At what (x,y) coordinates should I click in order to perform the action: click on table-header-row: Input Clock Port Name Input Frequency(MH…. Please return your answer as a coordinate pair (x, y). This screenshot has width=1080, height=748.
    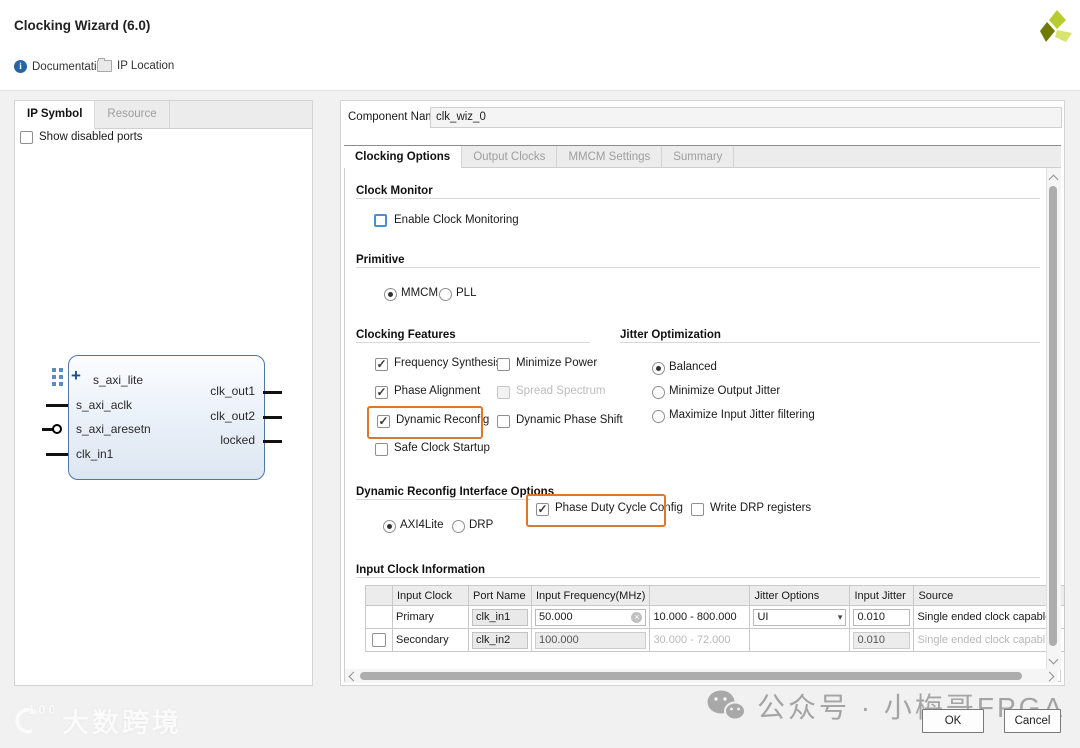
    Looking at the image, I should click on (715, 595).